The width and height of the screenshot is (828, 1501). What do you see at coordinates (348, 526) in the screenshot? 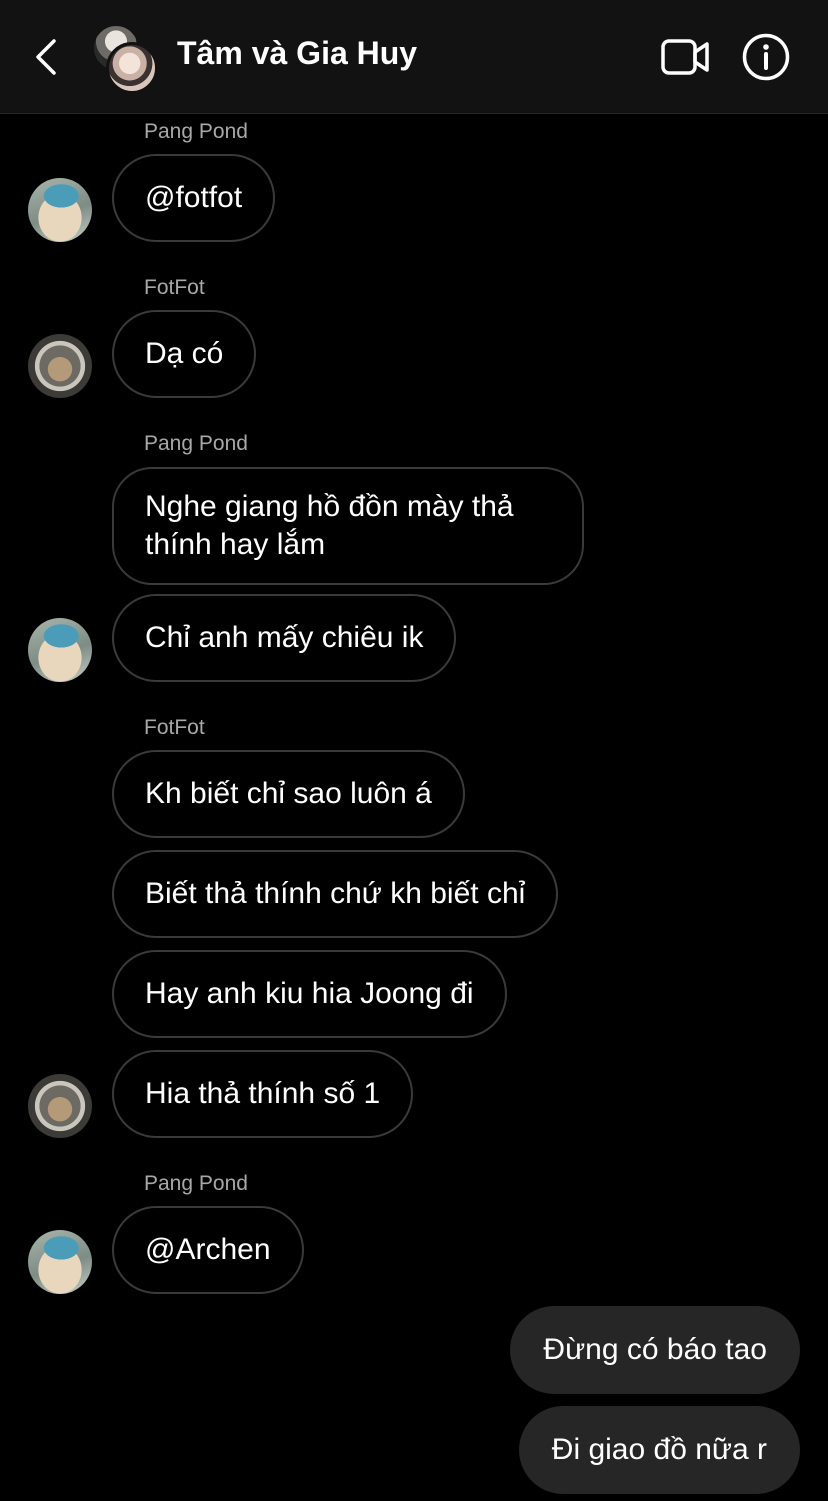
I see `message-bubble: Nghe giang hồ đồn mày thả thính hay lắm` at bounding box center [348, 526].